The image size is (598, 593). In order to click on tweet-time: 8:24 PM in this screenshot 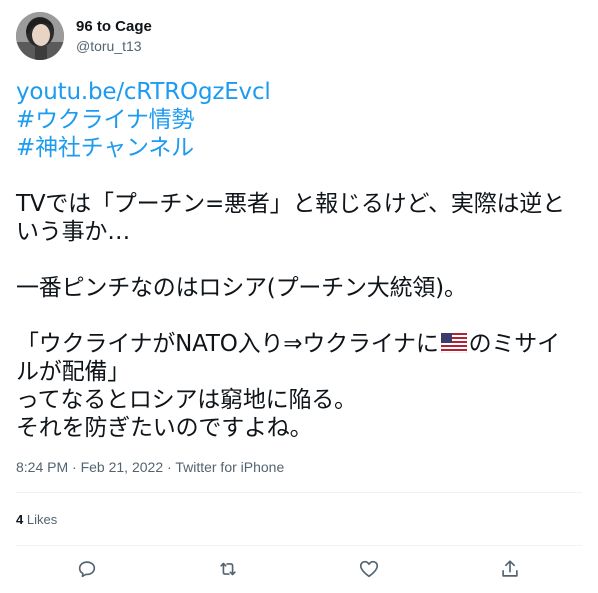, I will do `click(42, 467)`.